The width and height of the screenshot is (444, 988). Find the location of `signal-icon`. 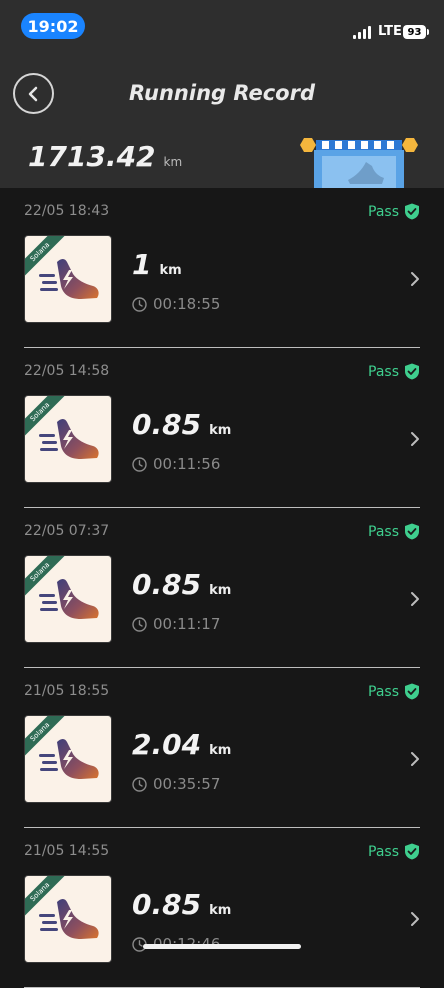

signal-icon is located at coordinates (363, 32).